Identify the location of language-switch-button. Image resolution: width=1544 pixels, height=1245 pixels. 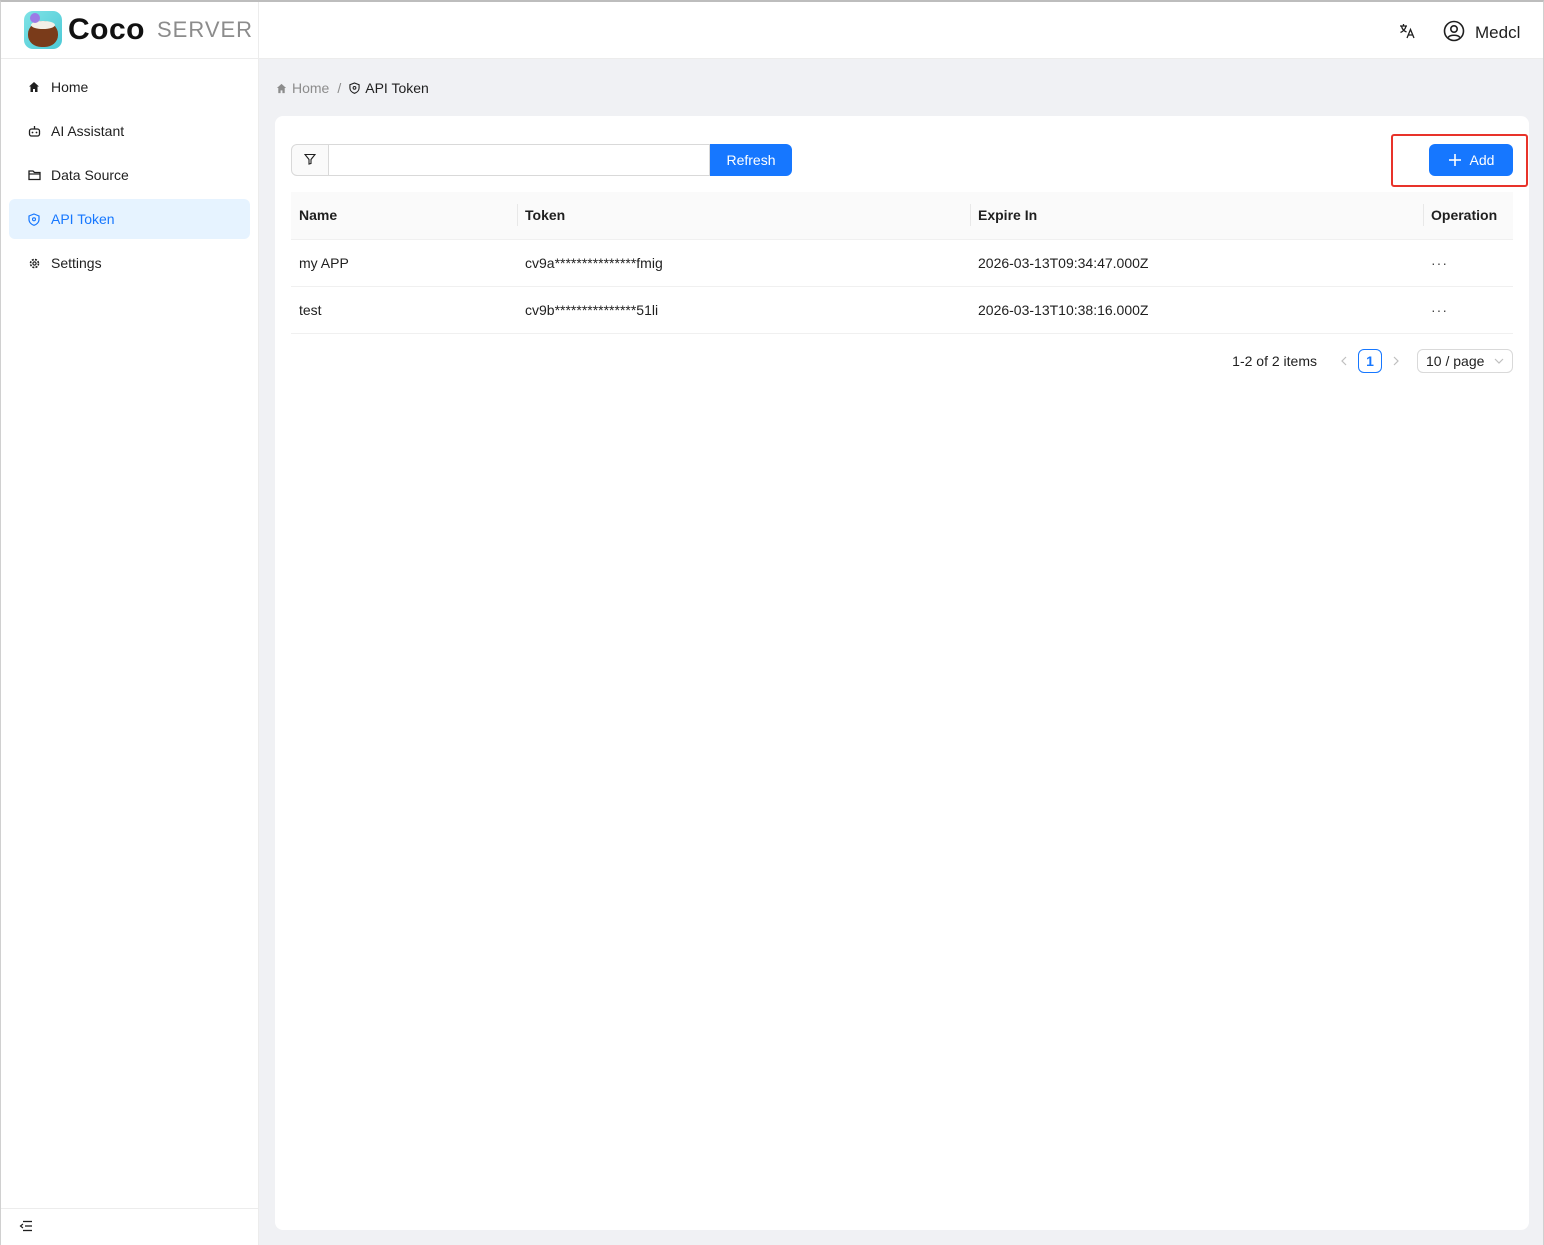
(1407, 32).